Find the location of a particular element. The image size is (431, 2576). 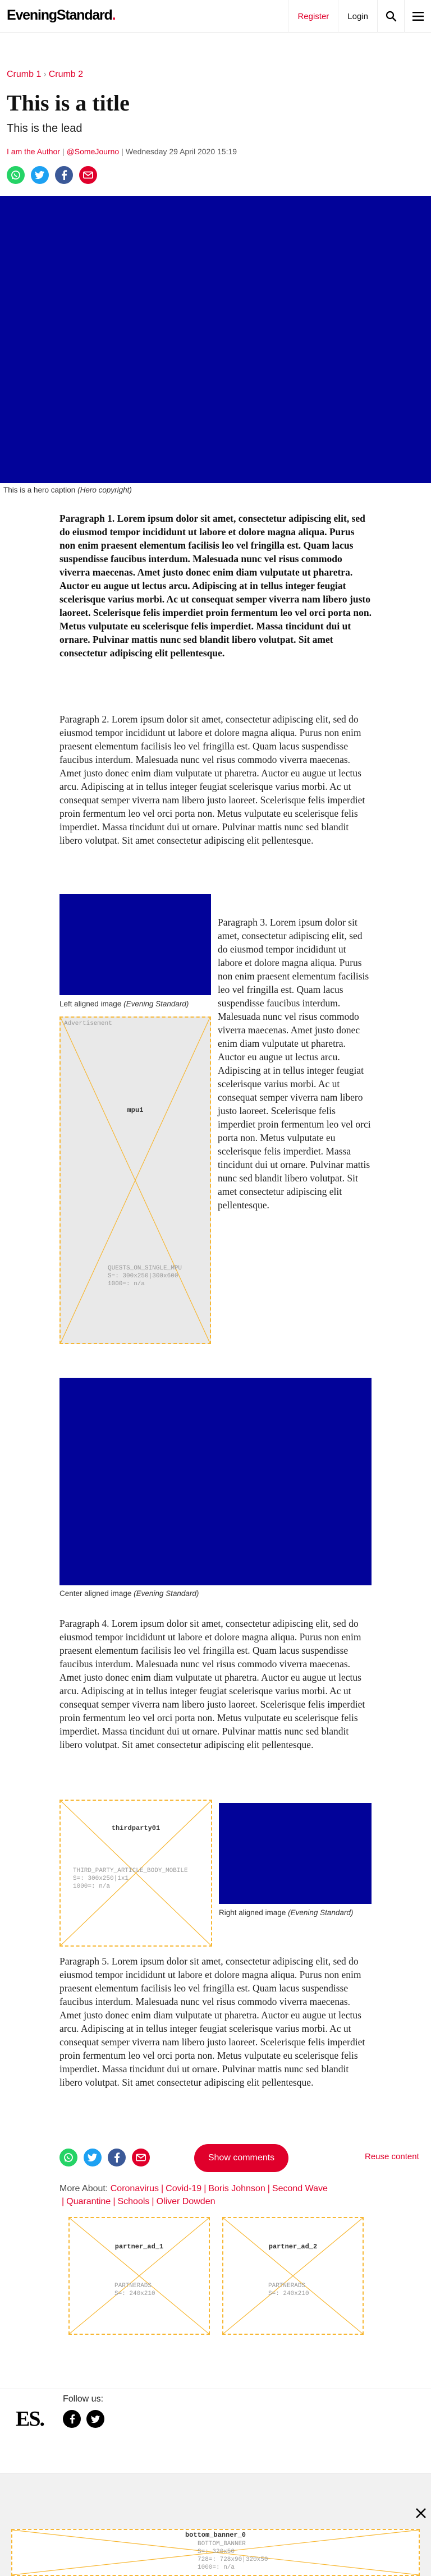

topic-link: Covid-19 is located at coordinates (183, 2188).